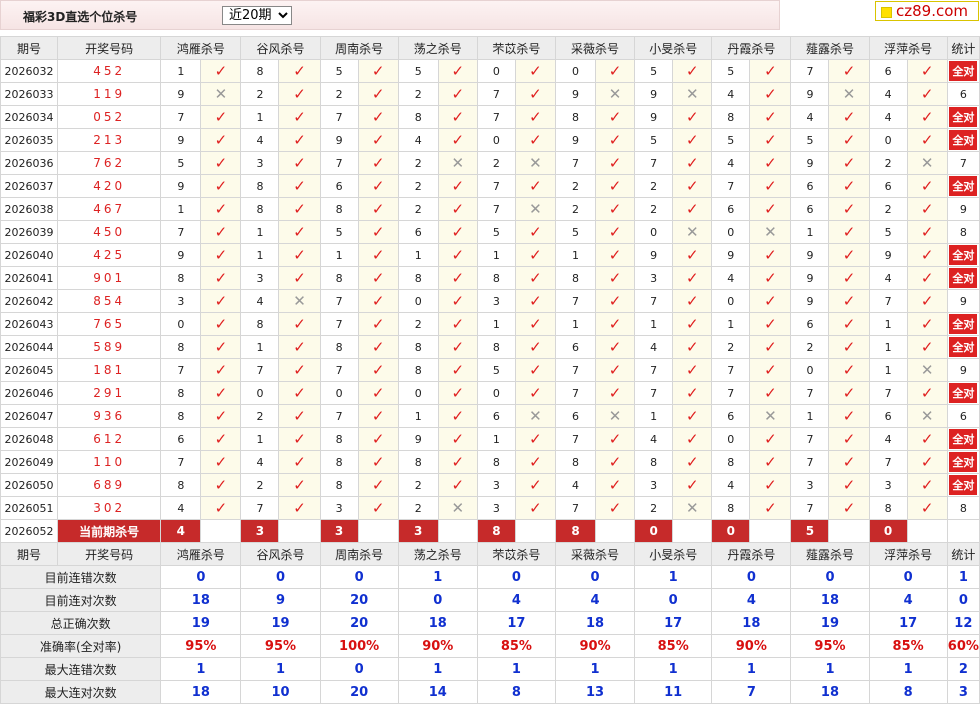  I want to click on table-row: 2026032 452 1 ✓ 8 ✓ 5 ✓ 5 ✓ 0 ✓ 0 ✓ 5 ✓ 5 ✓ 7 ✓ 6 ✓ 全对, so click(490, 71).